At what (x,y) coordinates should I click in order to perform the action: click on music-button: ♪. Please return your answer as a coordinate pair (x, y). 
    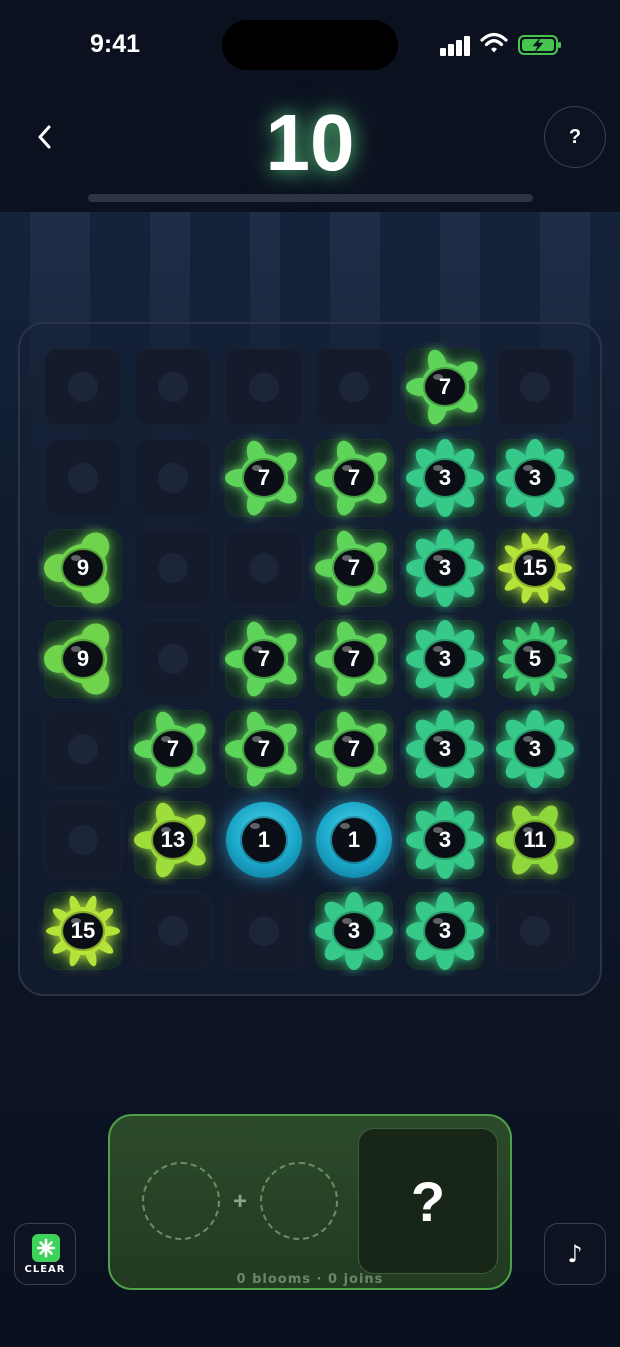
    Looking at the image, I should click on (575, 1254).